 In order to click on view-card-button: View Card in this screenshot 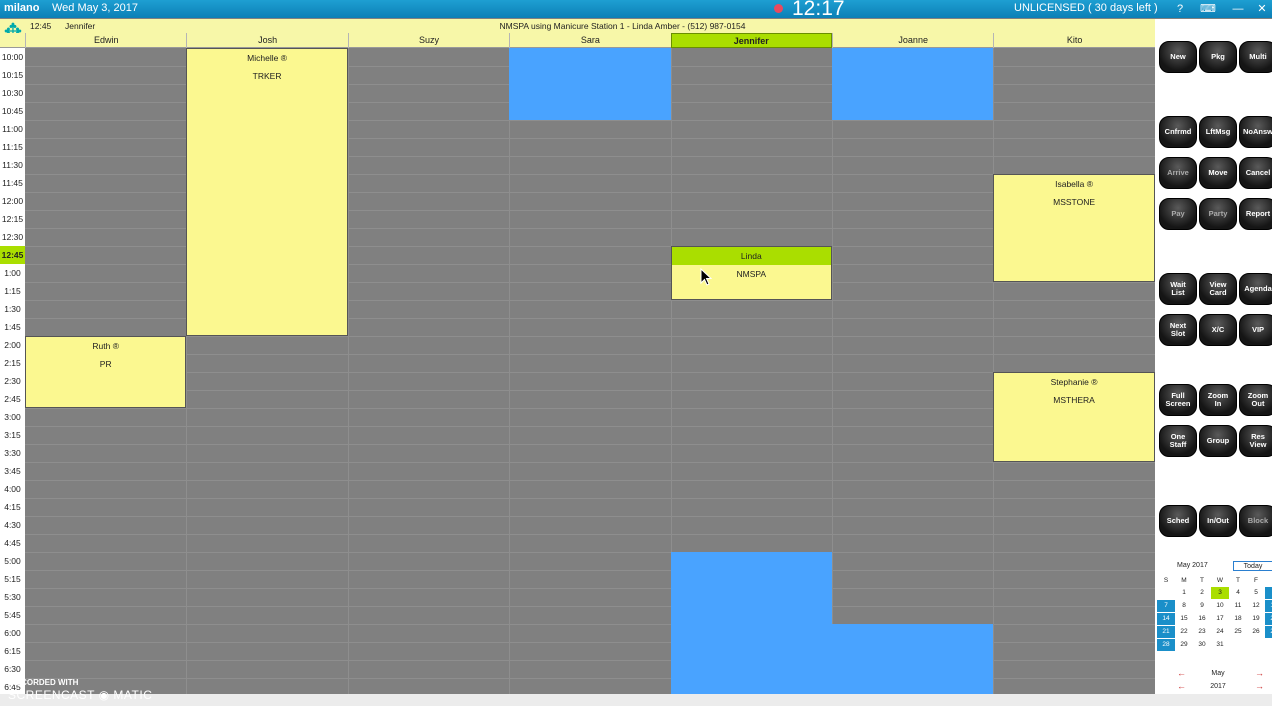, I will do `click(1218, 289)`.